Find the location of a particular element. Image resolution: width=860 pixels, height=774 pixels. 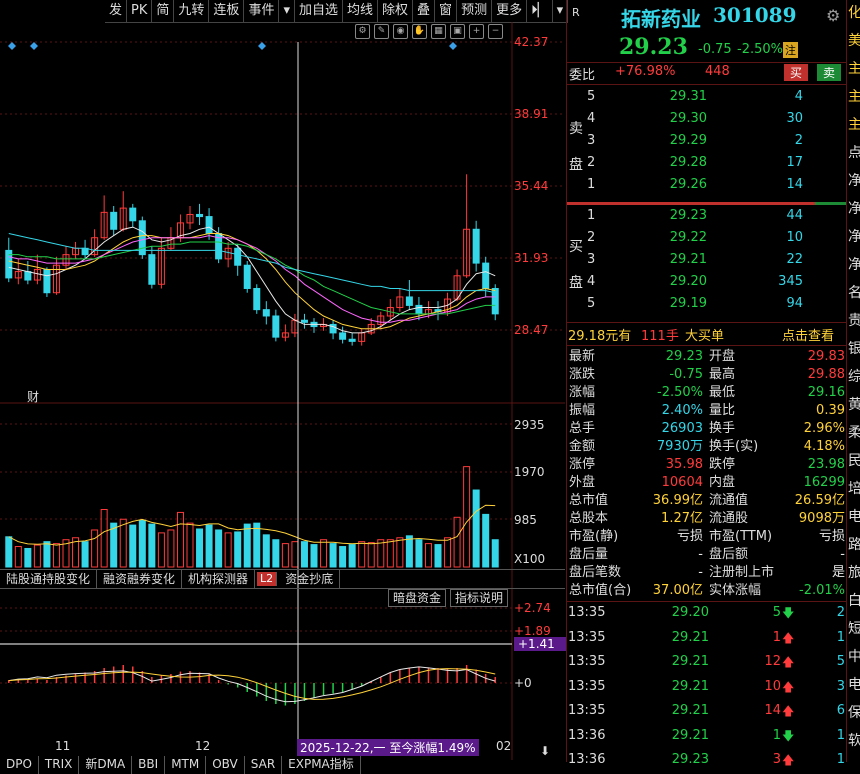

bid-level: 4 29.20 345 is located at coordinates (707, 282).